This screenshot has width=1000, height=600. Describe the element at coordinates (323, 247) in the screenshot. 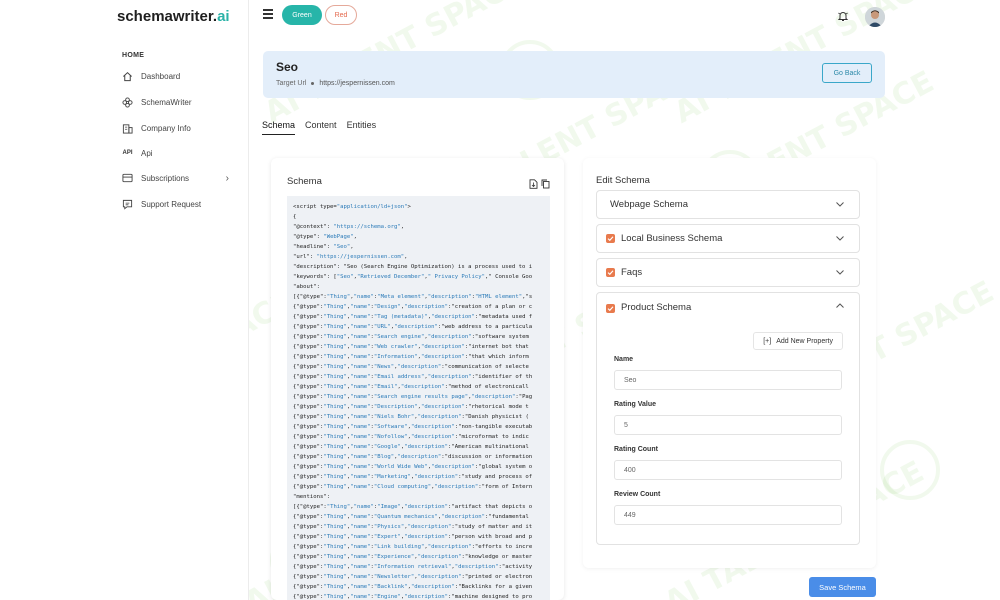

I see `code-line: "headline": "Seo",` at that location.